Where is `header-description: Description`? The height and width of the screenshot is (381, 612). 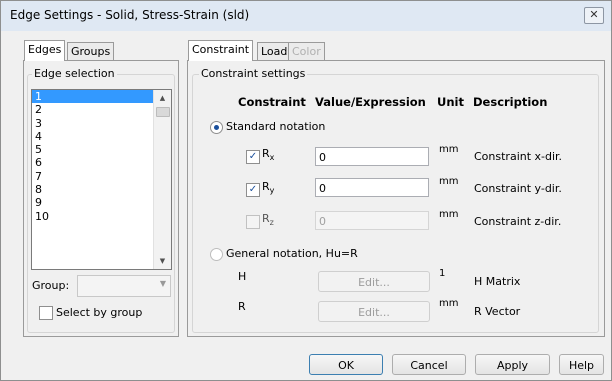
header-description: Description is located at coordinates (510, 102).